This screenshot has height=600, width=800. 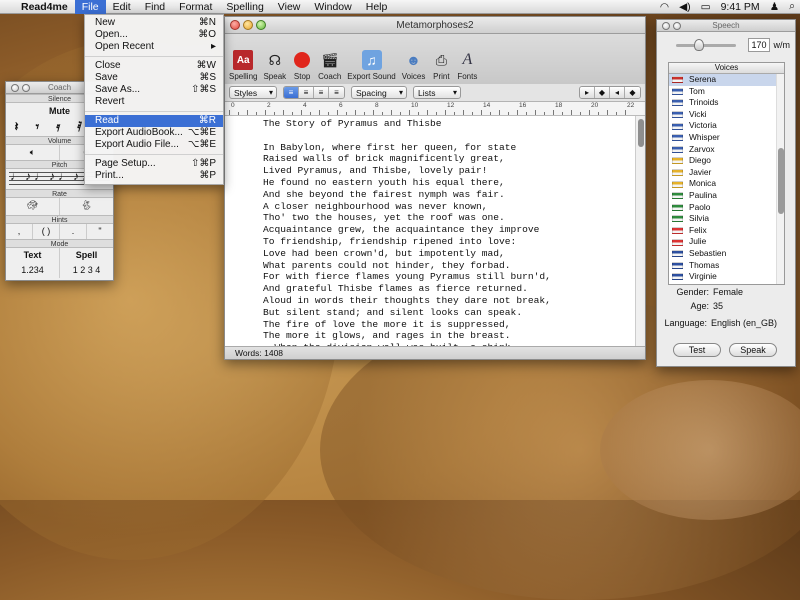 I want to click on menu-item-export-audiobook: Export AudioBook...⌥⌘E, so click(x=154, y=133).